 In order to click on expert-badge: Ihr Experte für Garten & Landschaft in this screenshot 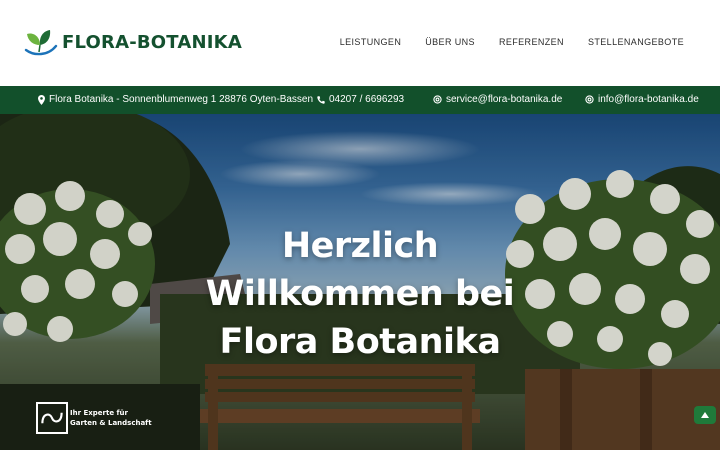, I will do `click(94, 418)`.